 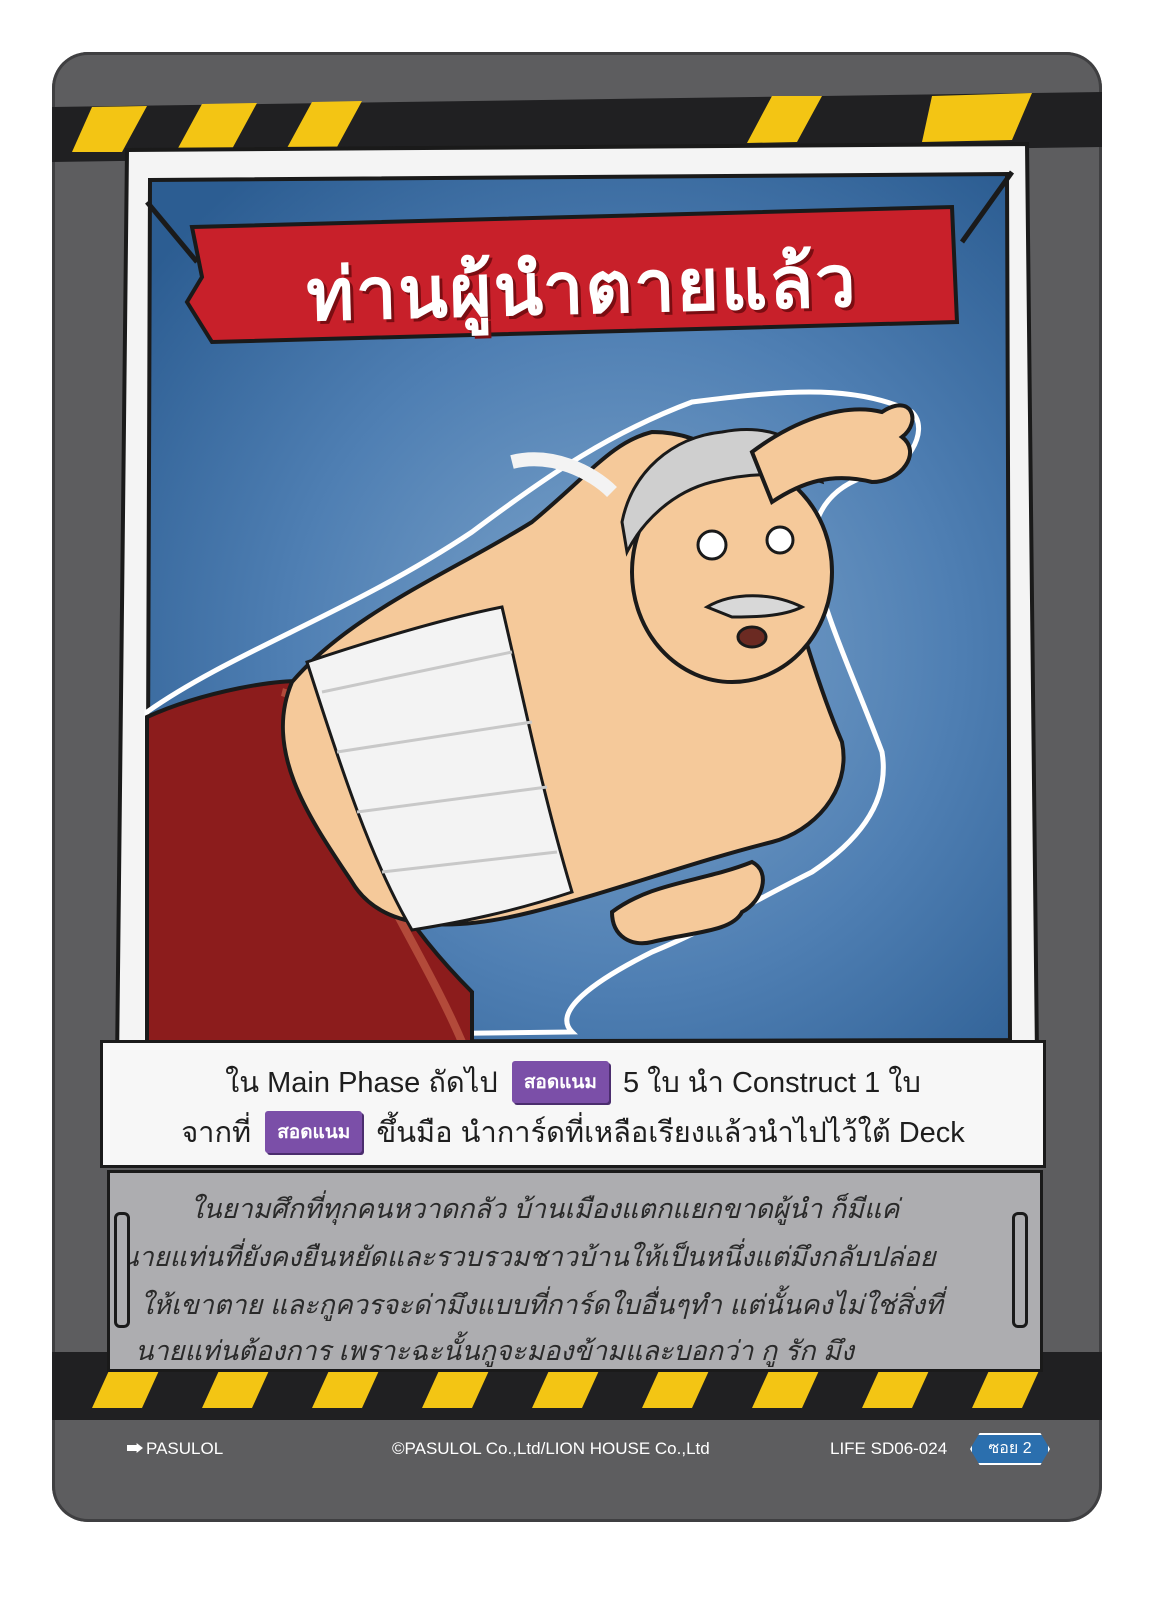 I want to click on flavor-bracket-right, so click(x=1020, y=1270).